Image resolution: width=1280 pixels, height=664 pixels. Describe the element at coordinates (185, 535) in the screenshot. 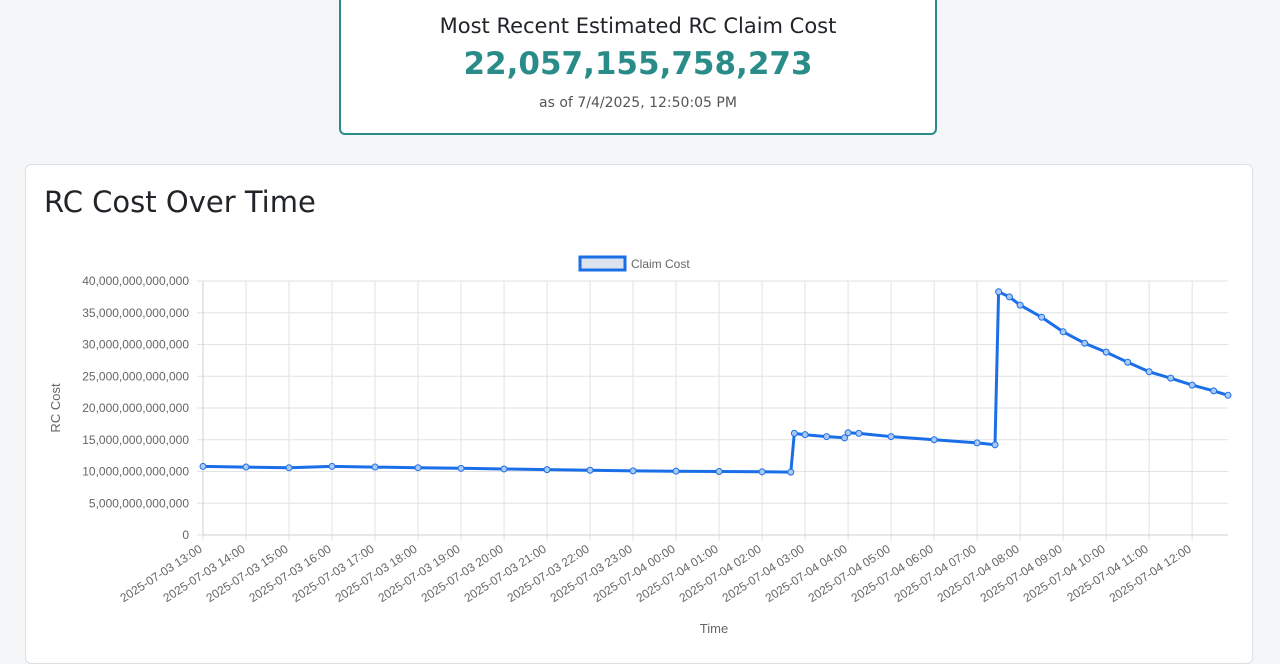

I see `y-tick-label: 0` at that location.